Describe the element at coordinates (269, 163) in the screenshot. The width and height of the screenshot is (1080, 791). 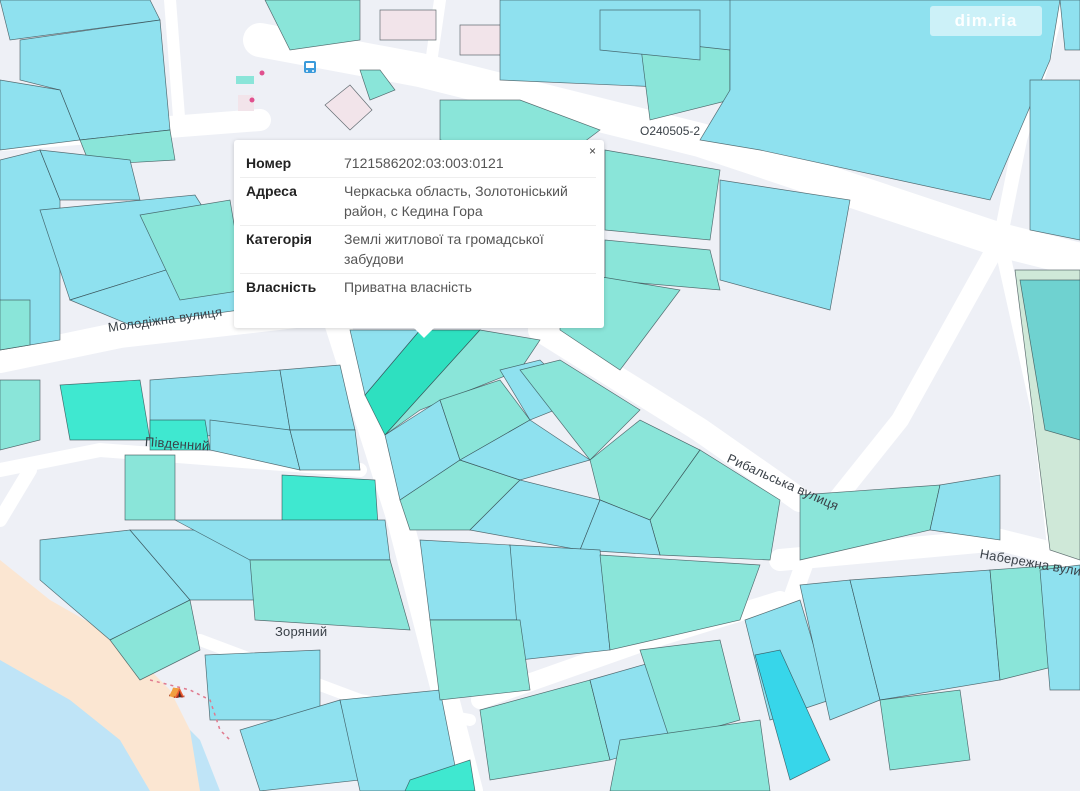
I see `info-label: Номер` at that location.